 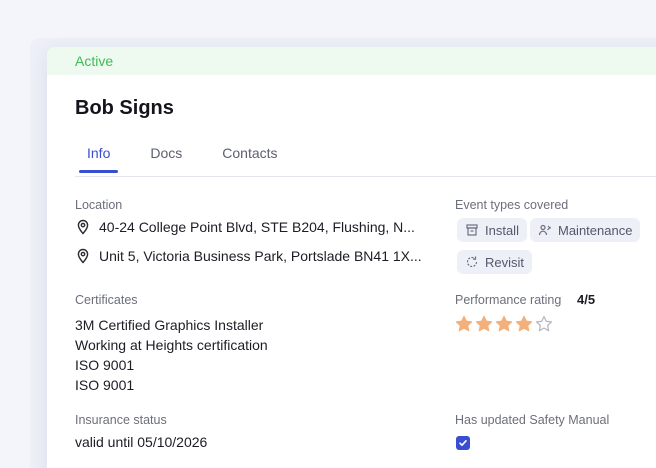 What do you see at coordinates (365, 176) in the screenshot?
I see `tab-divider` at bounding box center [365, 176].